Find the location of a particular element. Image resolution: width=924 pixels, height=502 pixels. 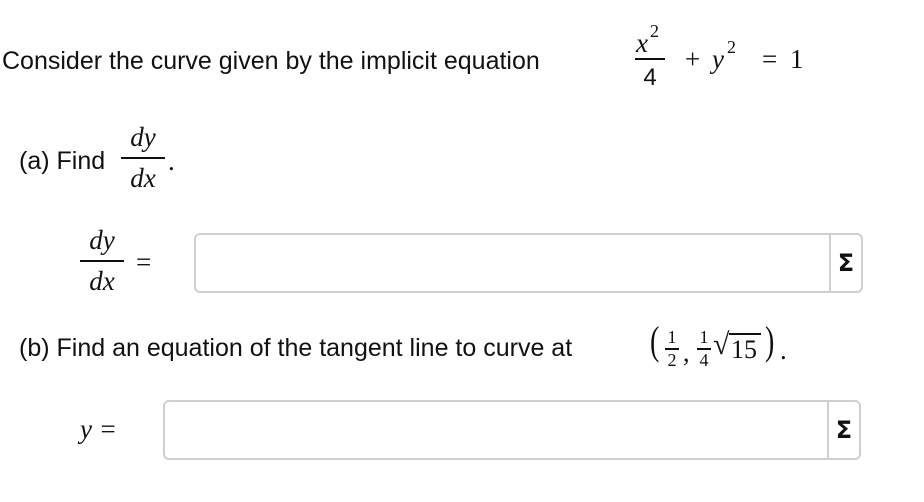

answer-dx: dx is located at coordinates (102, 281).